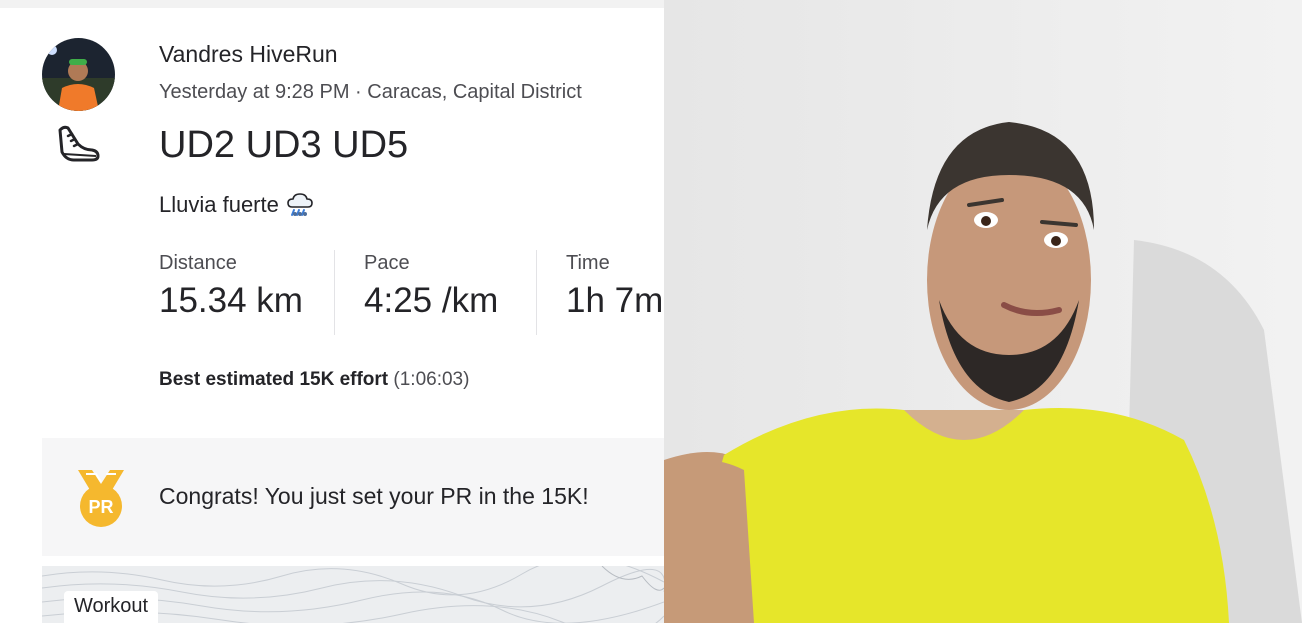 The image size is (1302, 623). I want to click on stat-label: Pace, so click(387, 263).